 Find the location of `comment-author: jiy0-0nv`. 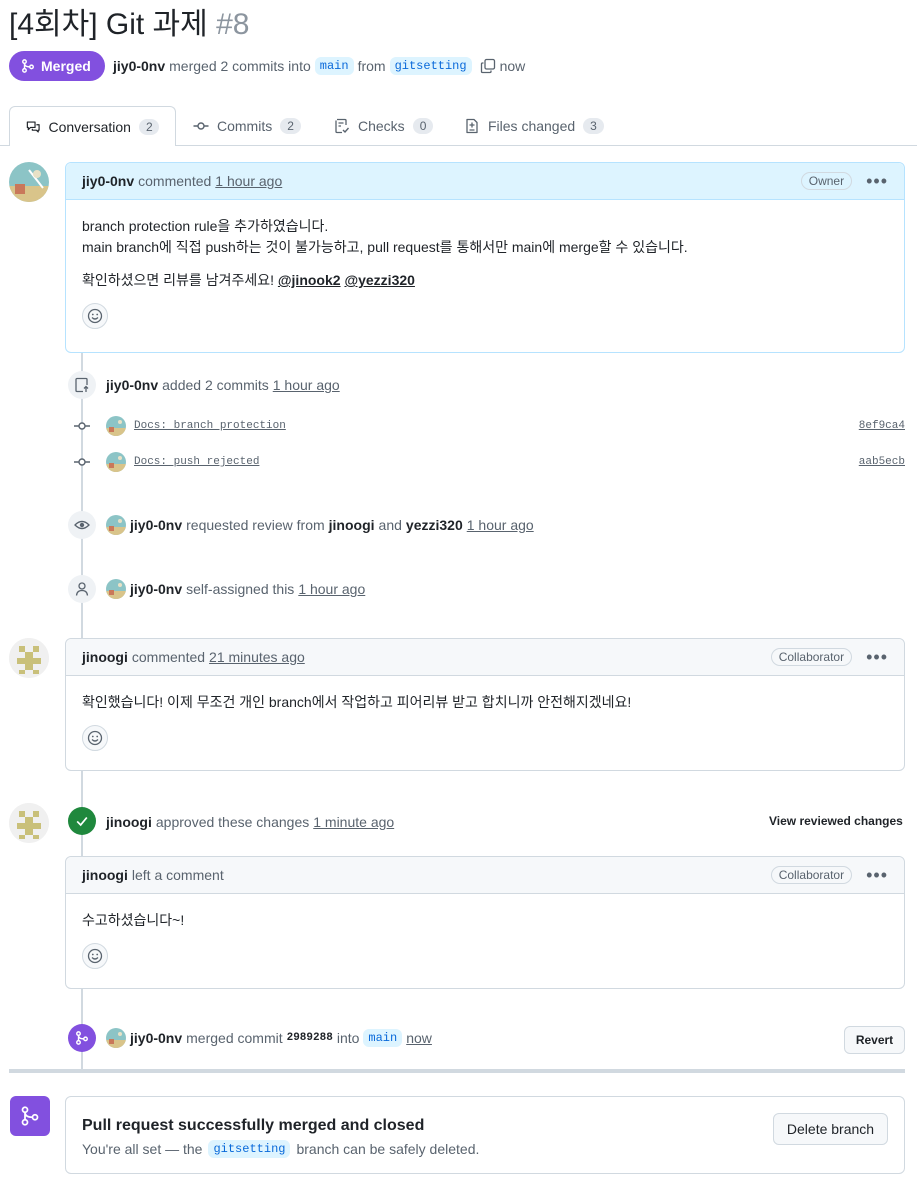

comment-author: jiy0-0nv is located at coordinates (108, 181).